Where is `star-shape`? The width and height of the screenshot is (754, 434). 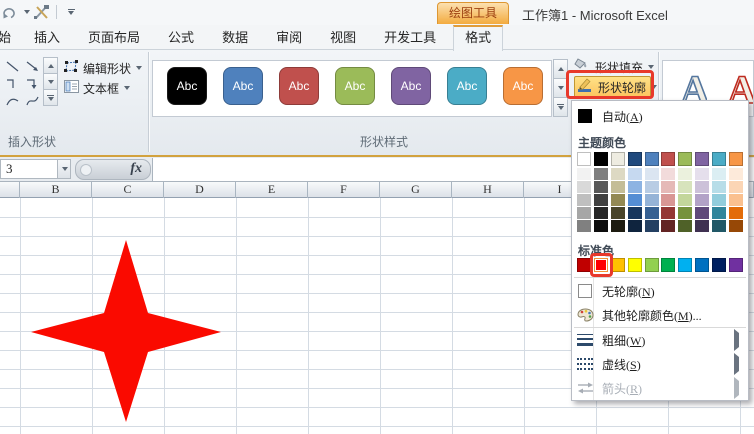
star-shape is located at coordinates (126, 331).